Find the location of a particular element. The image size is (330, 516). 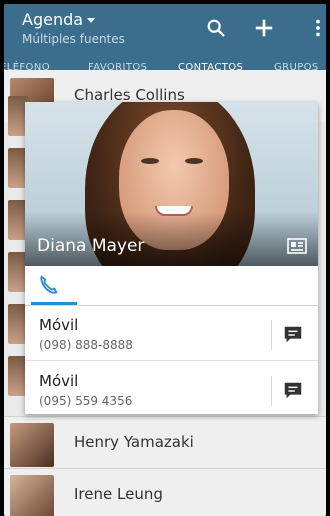

call-tab is located at coordinates (48, 287).